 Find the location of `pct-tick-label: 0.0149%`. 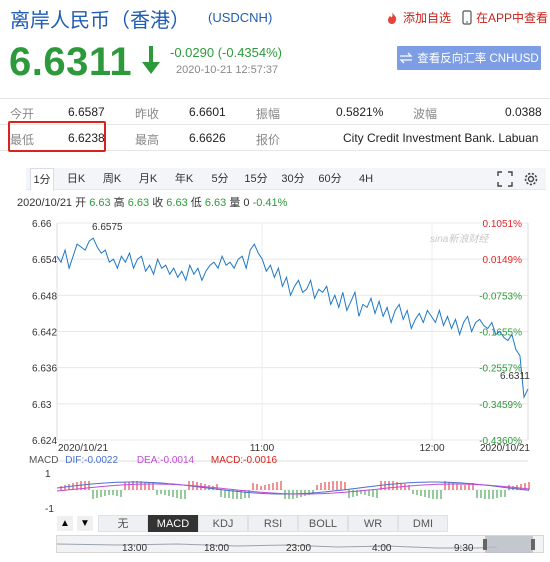

pct-tick-label: 0.0149% is located at coordinates (503, 260).